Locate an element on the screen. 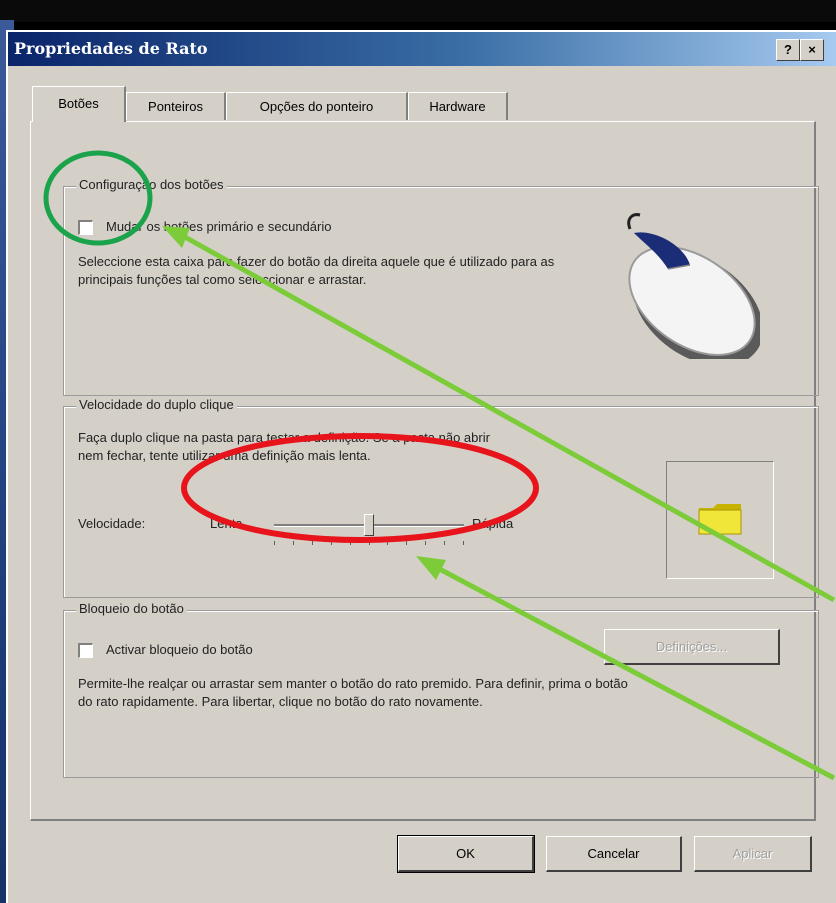 This screenshot has height=903, width=836. slider-thumb is located at coordinates (369, 525).